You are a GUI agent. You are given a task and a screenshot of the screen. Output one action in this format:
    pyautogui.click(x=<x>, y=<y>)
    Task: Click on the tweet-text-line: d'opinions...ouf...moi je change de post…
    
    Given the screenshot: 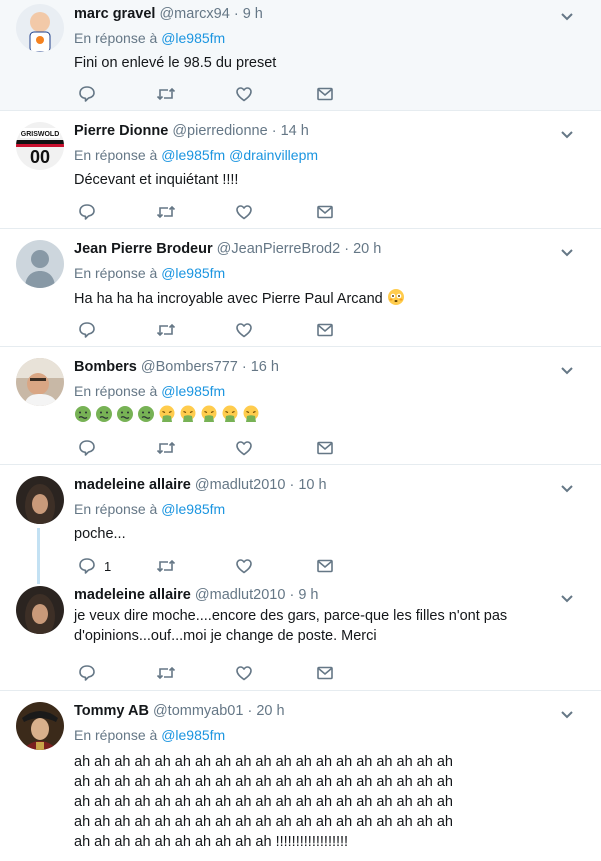 What is the action you would take?
    pyautogui.click(x=225, y=636)
    